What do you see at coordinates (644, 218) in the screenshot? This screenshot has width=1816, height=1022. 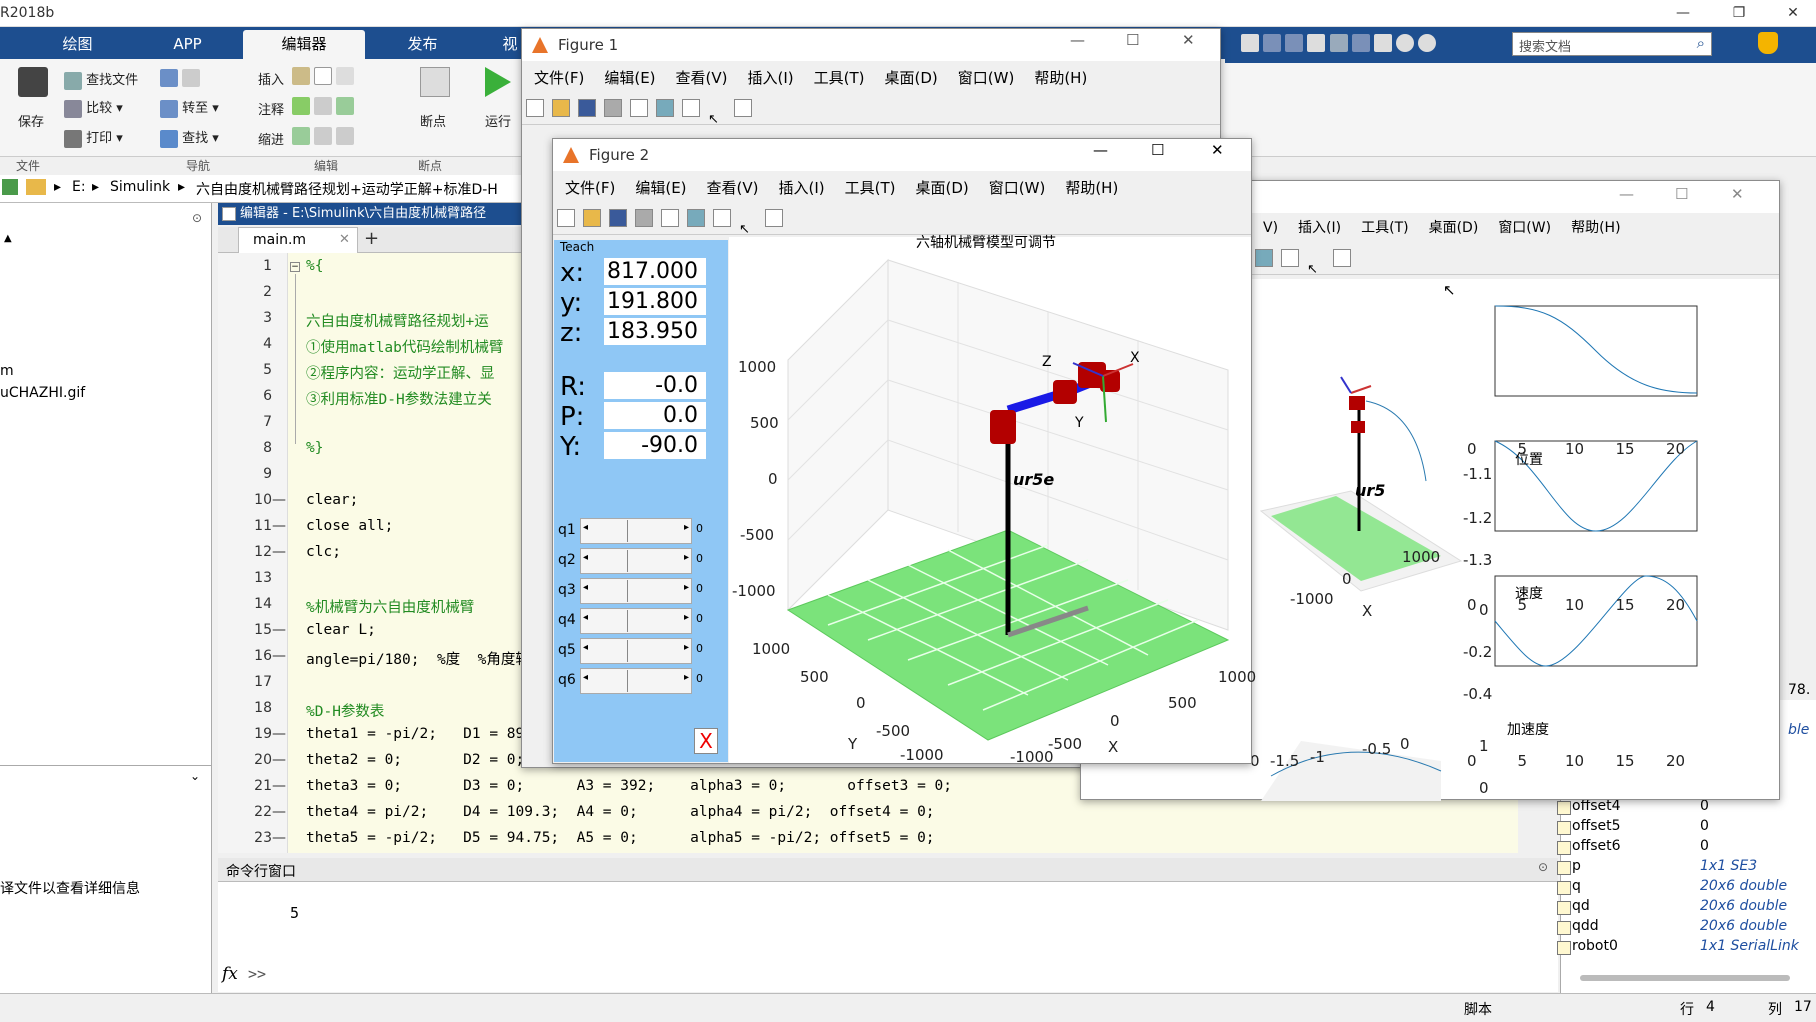 I see `print-icon` at bounding box center [644, 218].